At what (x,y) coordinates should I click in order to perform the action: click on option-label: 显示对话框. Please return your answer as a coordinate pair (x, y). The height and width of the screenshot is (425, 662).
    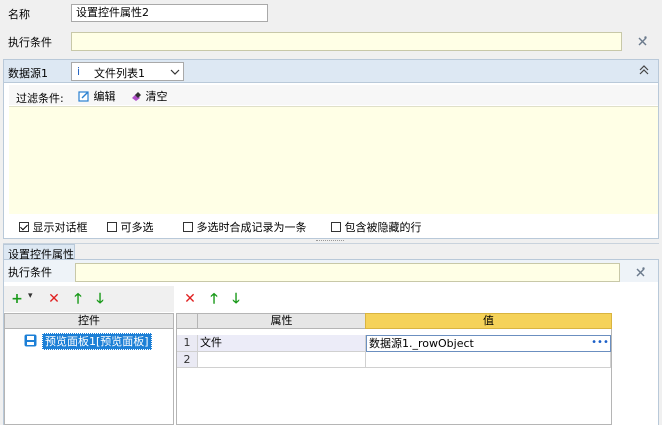
    Looking at the image, I should click on (60, 227).